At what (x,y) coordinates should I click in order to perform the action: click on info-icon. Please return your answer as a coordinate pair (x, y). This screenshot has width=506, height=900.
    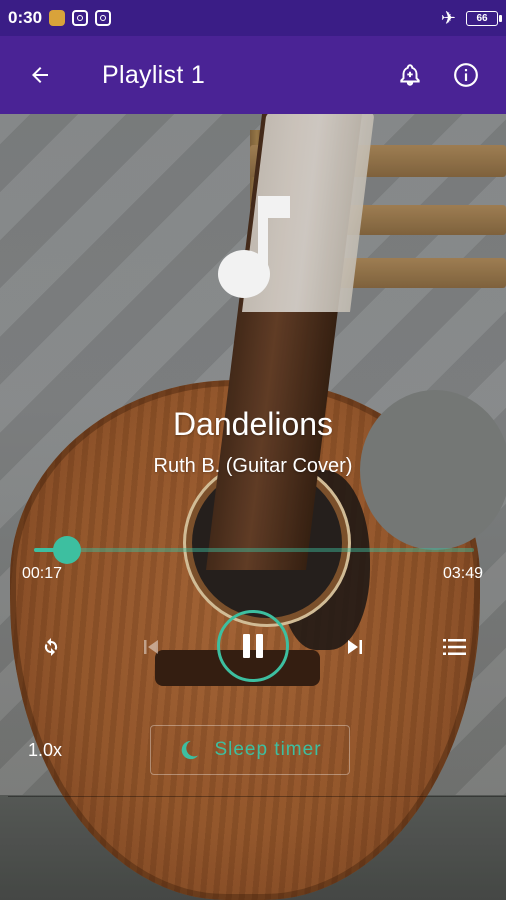
    Looking at the image, I should click on (466, 75).